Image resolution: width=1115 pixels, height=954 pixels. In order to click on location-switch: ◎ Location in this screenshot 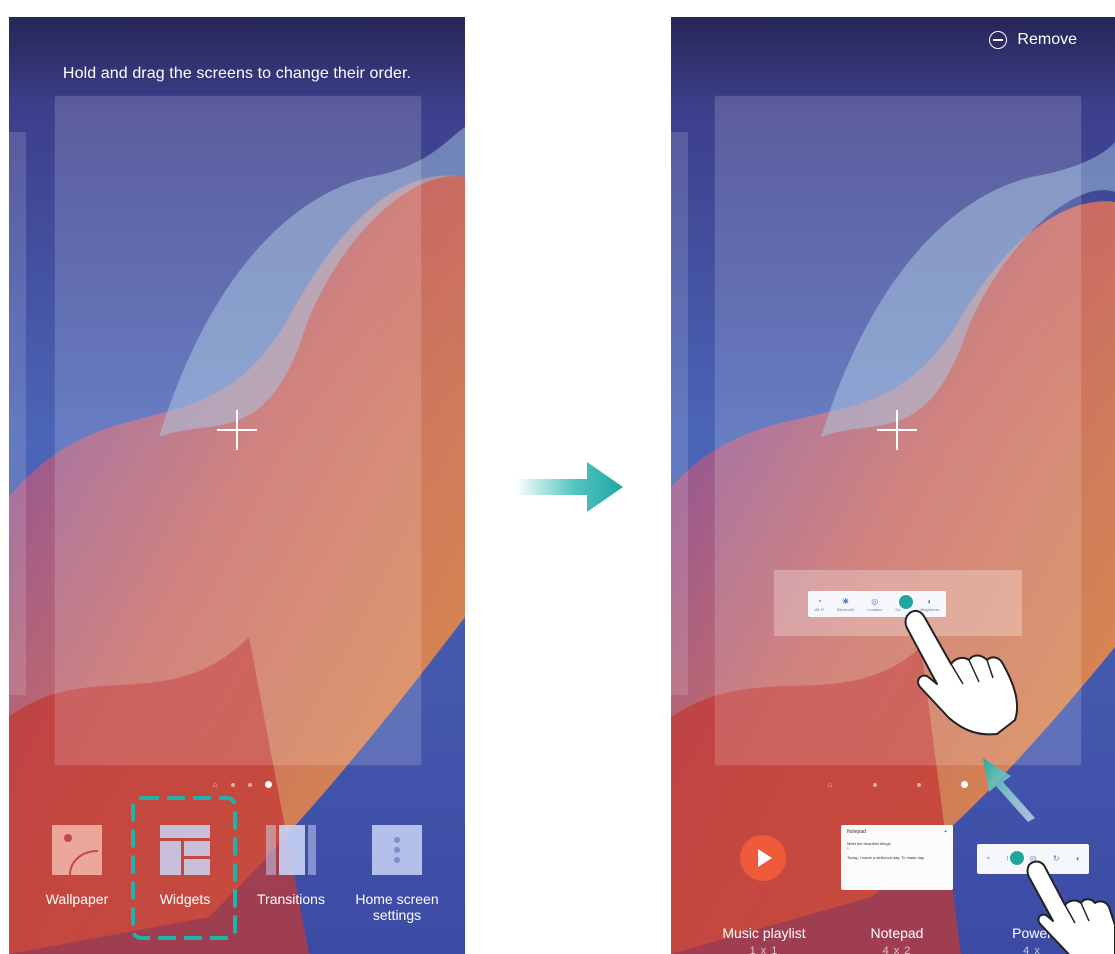, I will do `click(875, 604)`.